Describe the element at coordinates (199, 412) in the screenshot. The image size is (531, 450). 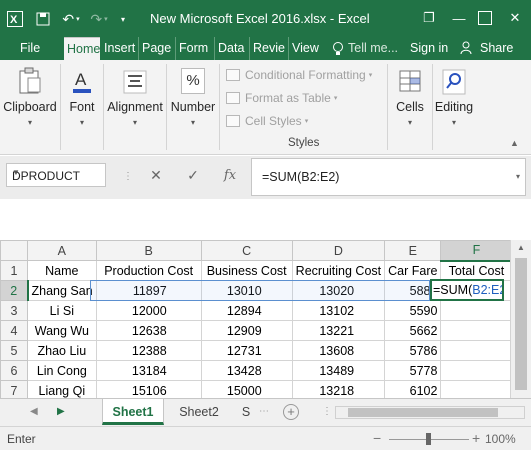
I see `sheet-tab-sheet2: Sheet2` at that location.